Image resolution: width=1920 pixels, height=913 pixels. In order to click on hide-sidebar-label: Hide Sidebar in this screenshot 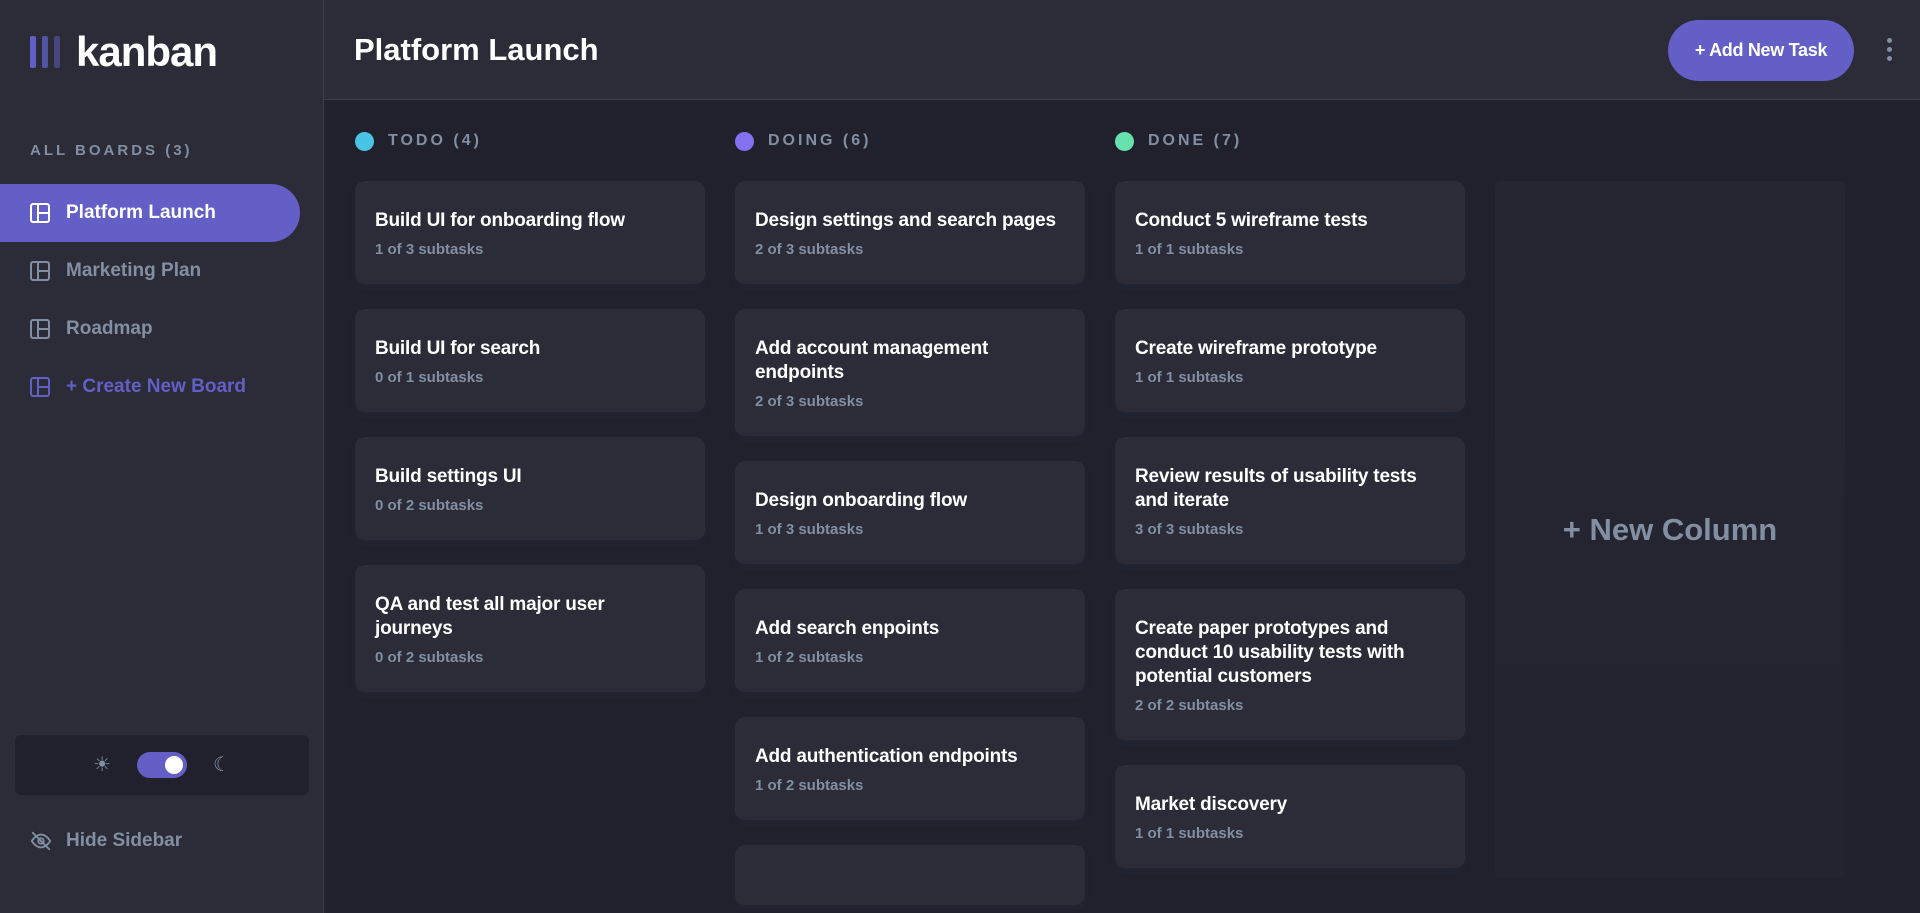, I will do `click(124, 840)`.